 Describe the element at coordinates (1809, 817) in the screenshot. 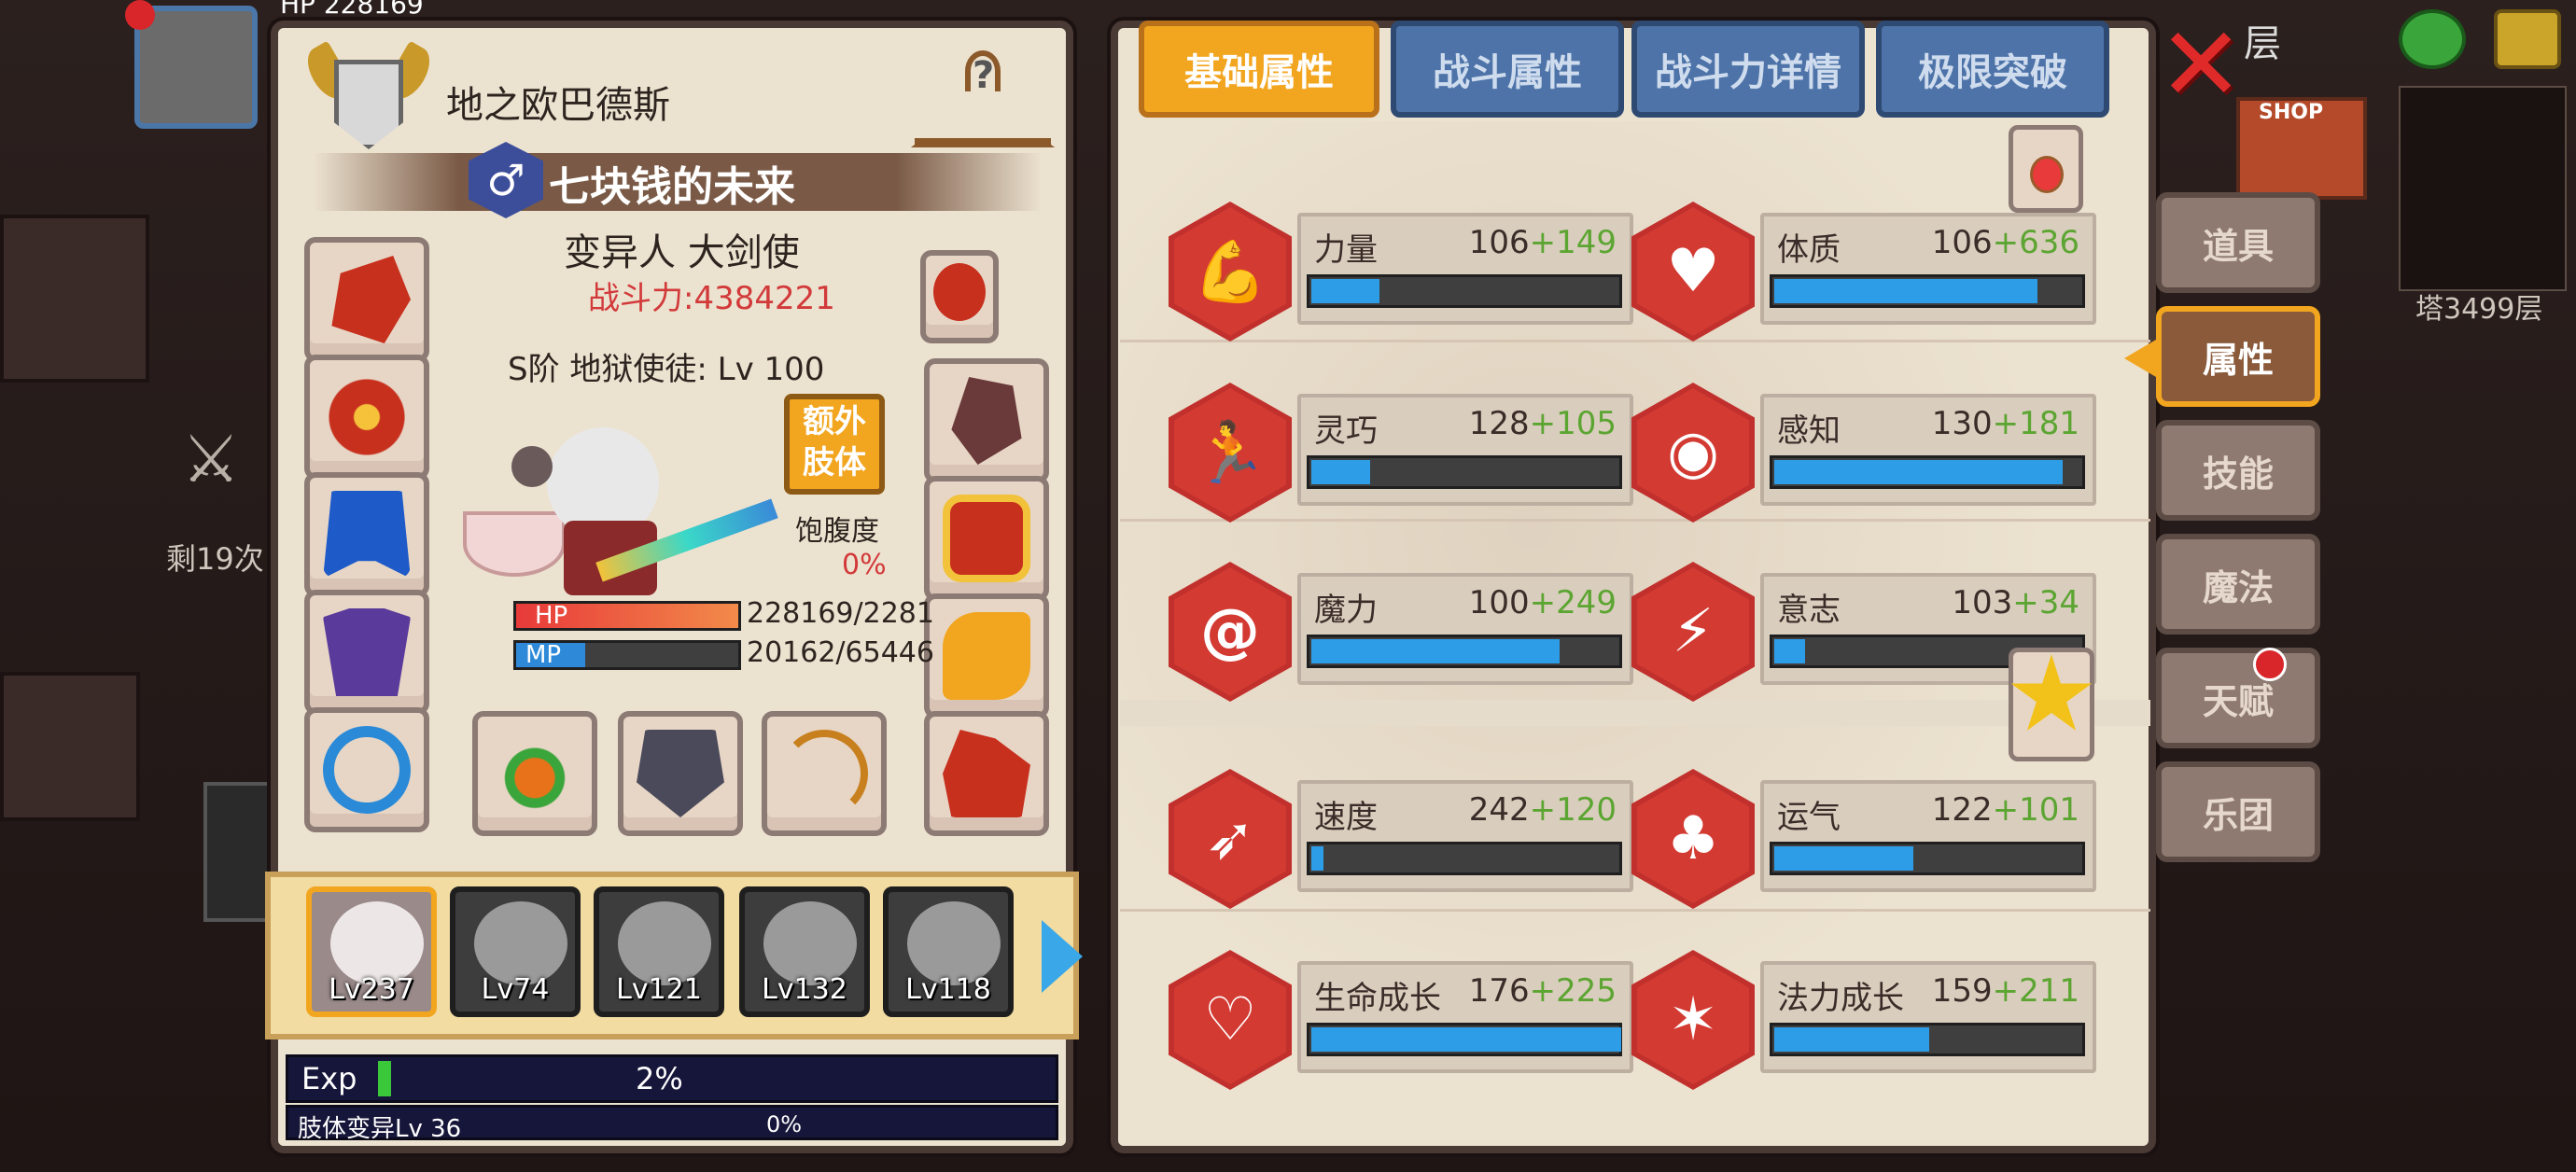

I see `stat-name: 运气` at that location.